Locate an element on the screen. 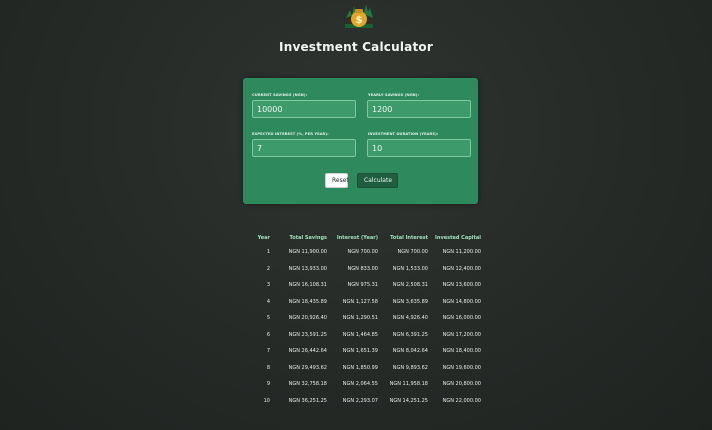 This screenshot has width=712, height=430. header-total-savings: Total Savings is located at coordinates (308, 238).